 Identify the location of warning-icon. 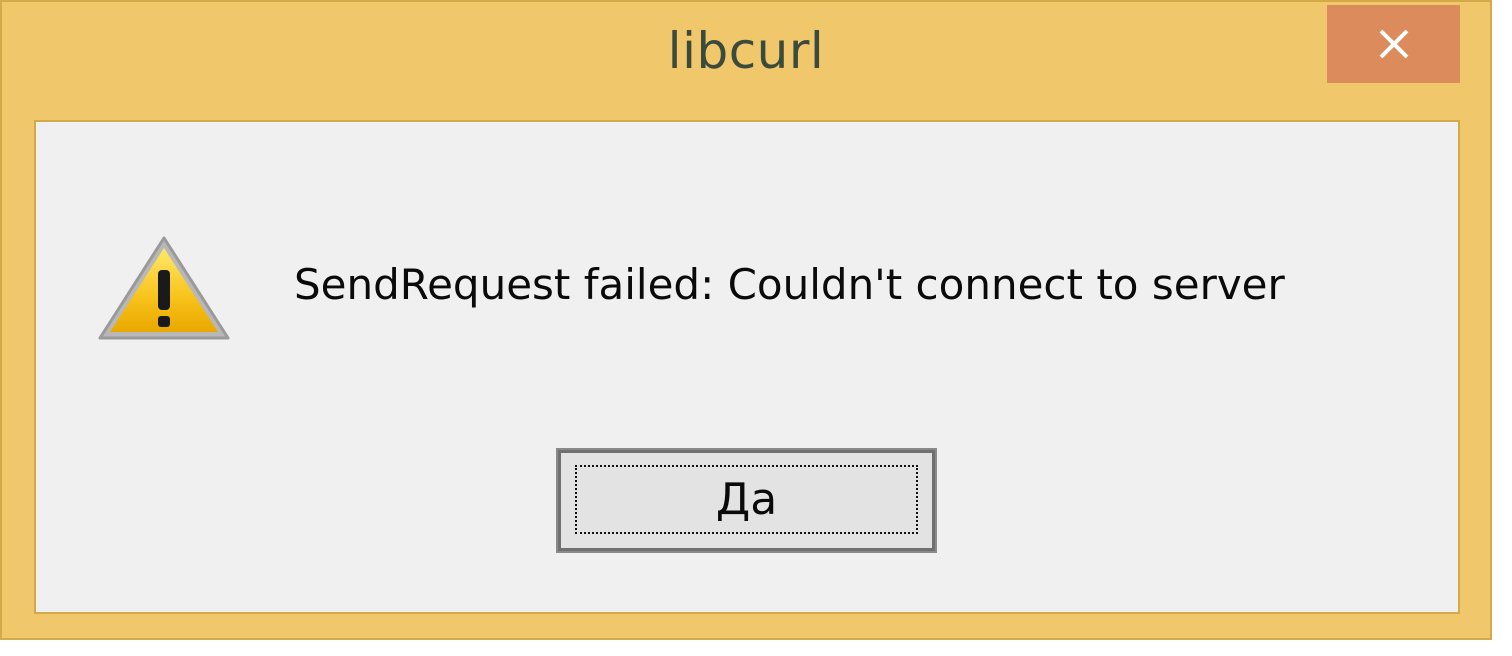
(164, 288).